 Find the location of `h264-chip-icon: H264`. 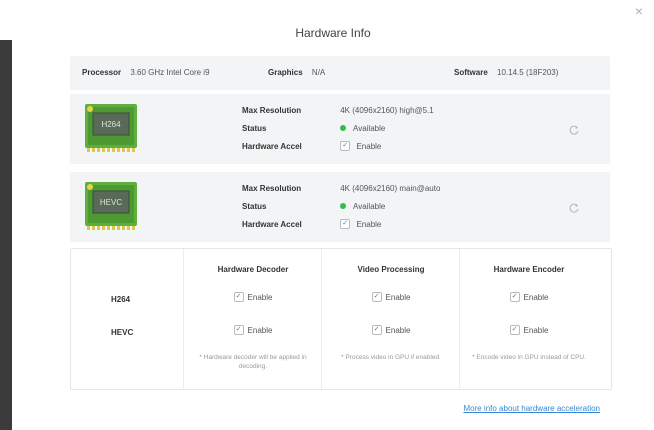

h264-chip-icon: H264 is located at coordinates (111, 128).